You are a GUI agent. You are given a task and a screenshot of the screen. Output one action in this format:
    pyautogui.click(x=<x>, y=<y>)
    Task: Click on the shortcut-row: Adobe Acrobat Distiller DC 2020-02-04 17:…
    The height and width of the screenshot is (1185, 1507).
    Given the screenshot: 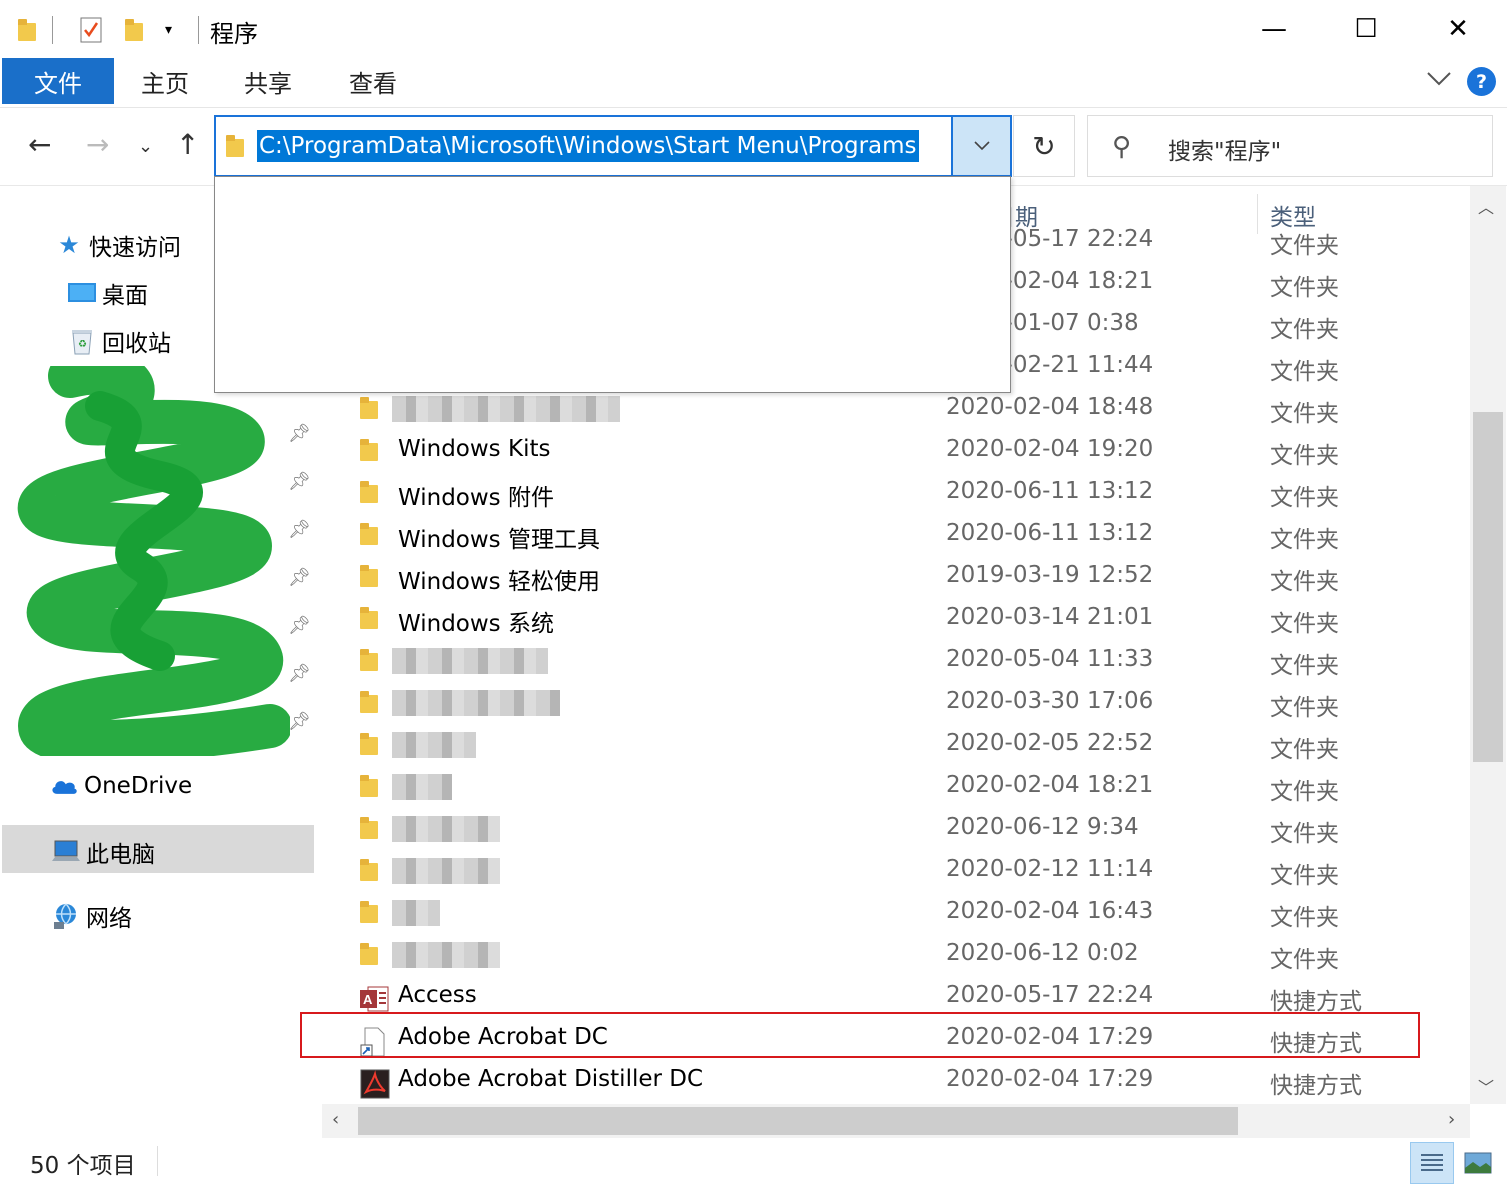 What is the action you would take?
    pyautogui.click(x=895, y=1081)
    